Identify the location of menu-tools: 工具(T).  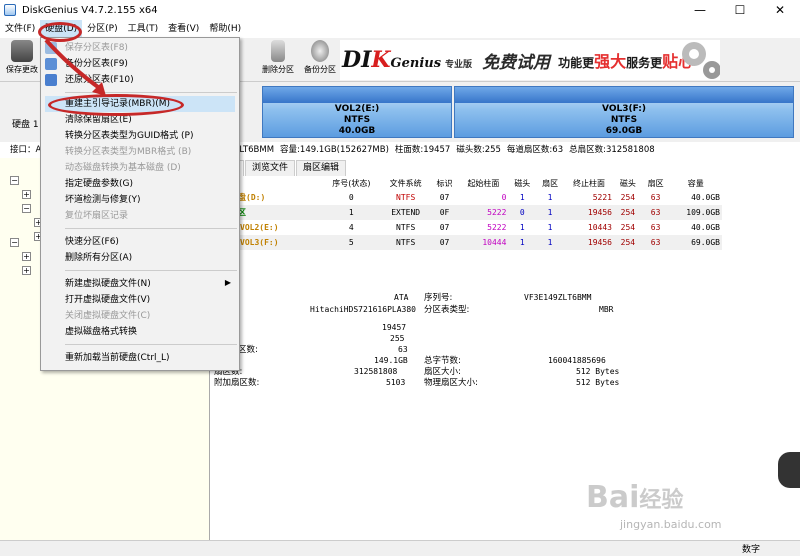
(143, 29).